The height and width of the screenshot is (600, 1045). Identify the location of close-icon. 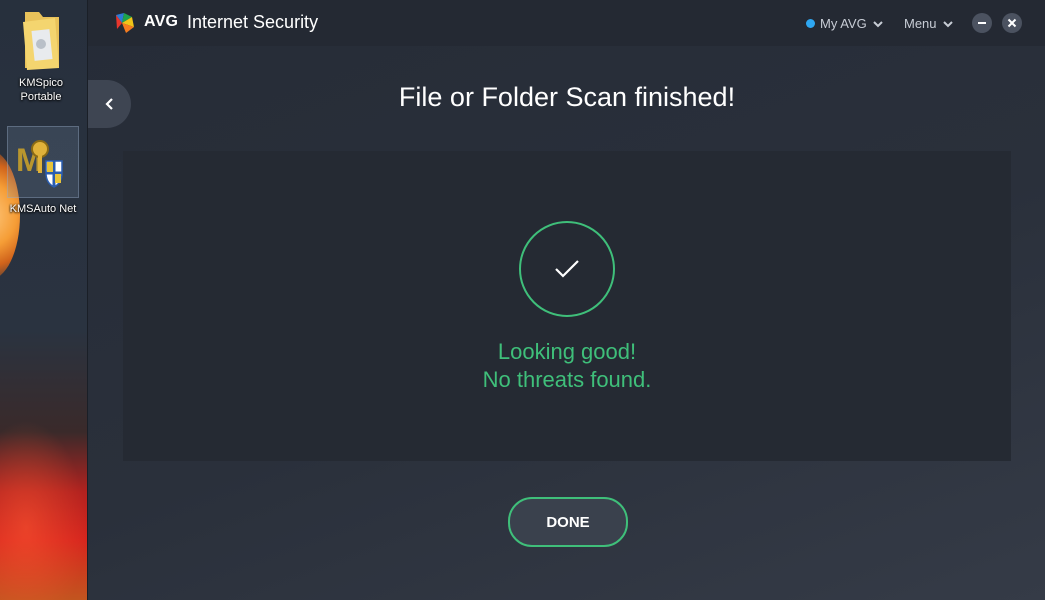
(1012, 23).